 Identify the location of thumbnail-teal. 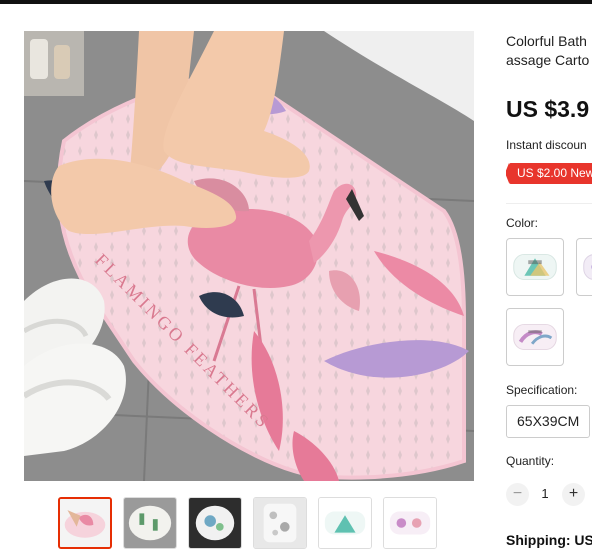
(345, 523).